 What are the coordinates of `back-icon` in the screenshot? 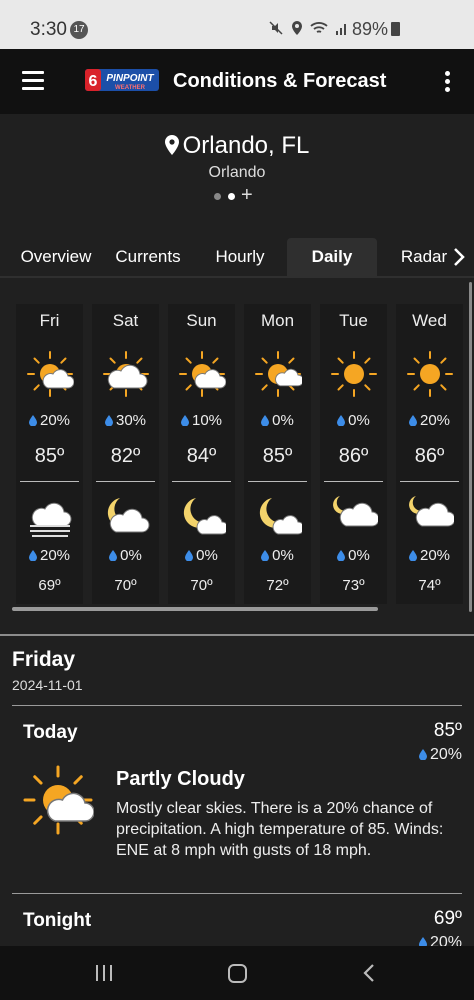 It's located at (369, 973).